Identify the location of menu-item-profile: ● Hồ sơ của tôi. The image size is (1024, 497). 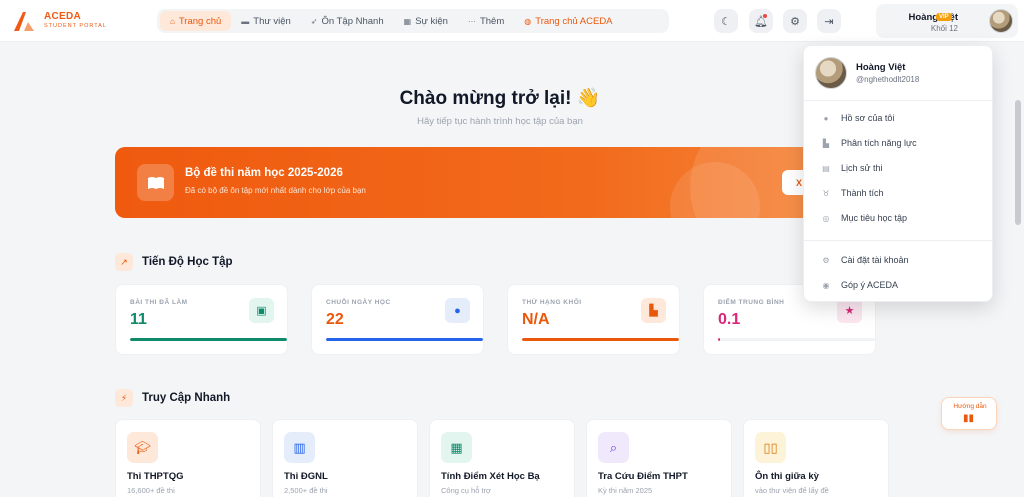
(857, 118).